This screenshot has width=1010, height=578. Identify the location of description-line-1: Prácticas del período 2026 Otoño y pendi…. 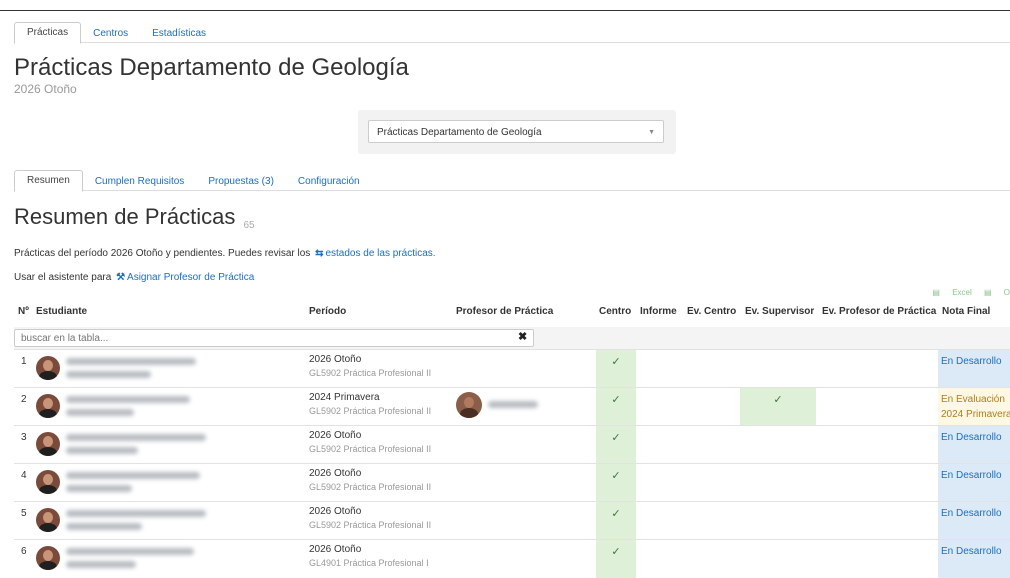
(225, 253).